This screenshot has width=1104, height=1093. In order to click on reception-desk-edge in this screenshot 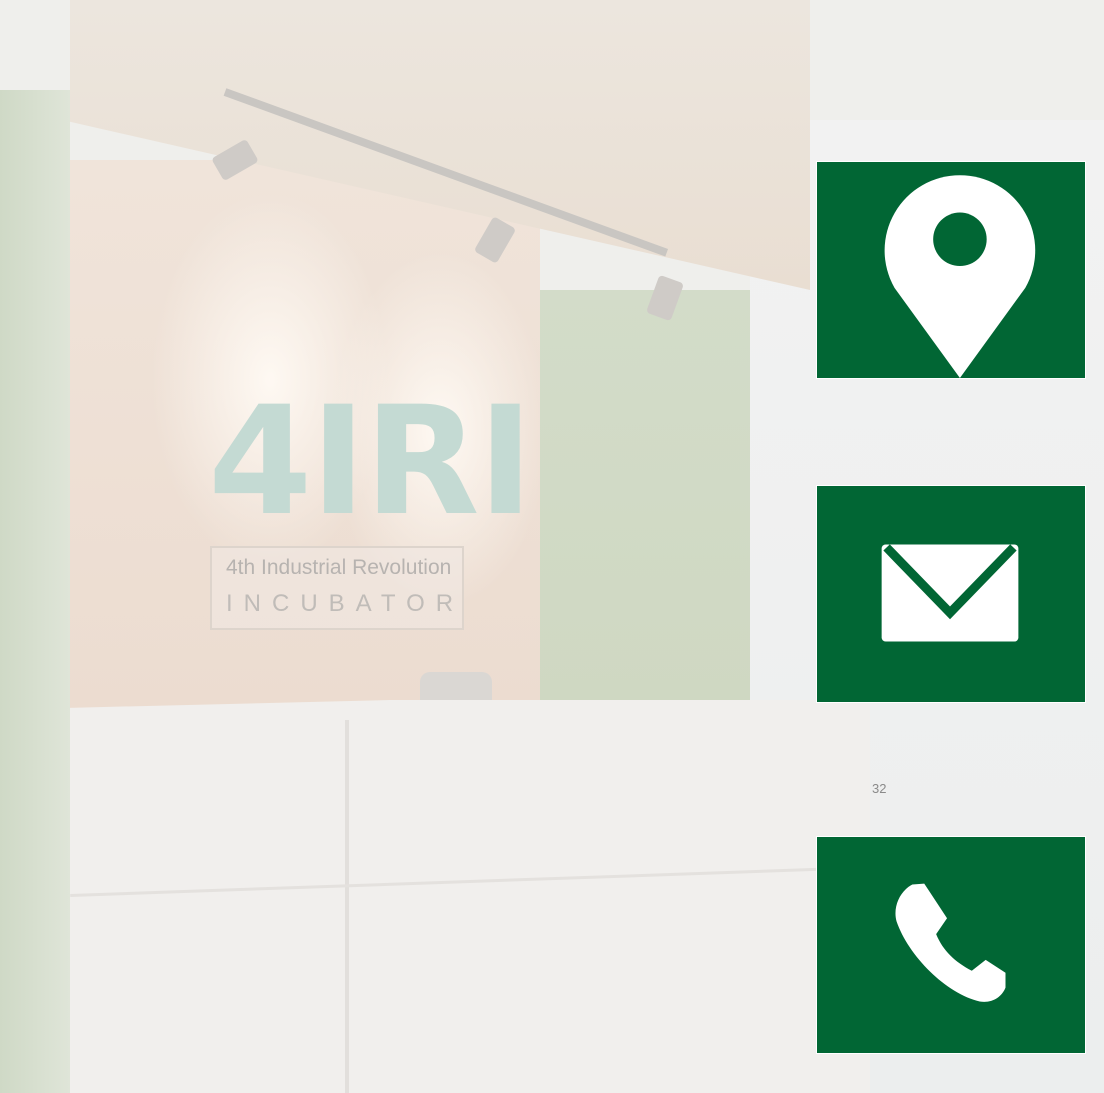, I will do `click(347, 906)`.